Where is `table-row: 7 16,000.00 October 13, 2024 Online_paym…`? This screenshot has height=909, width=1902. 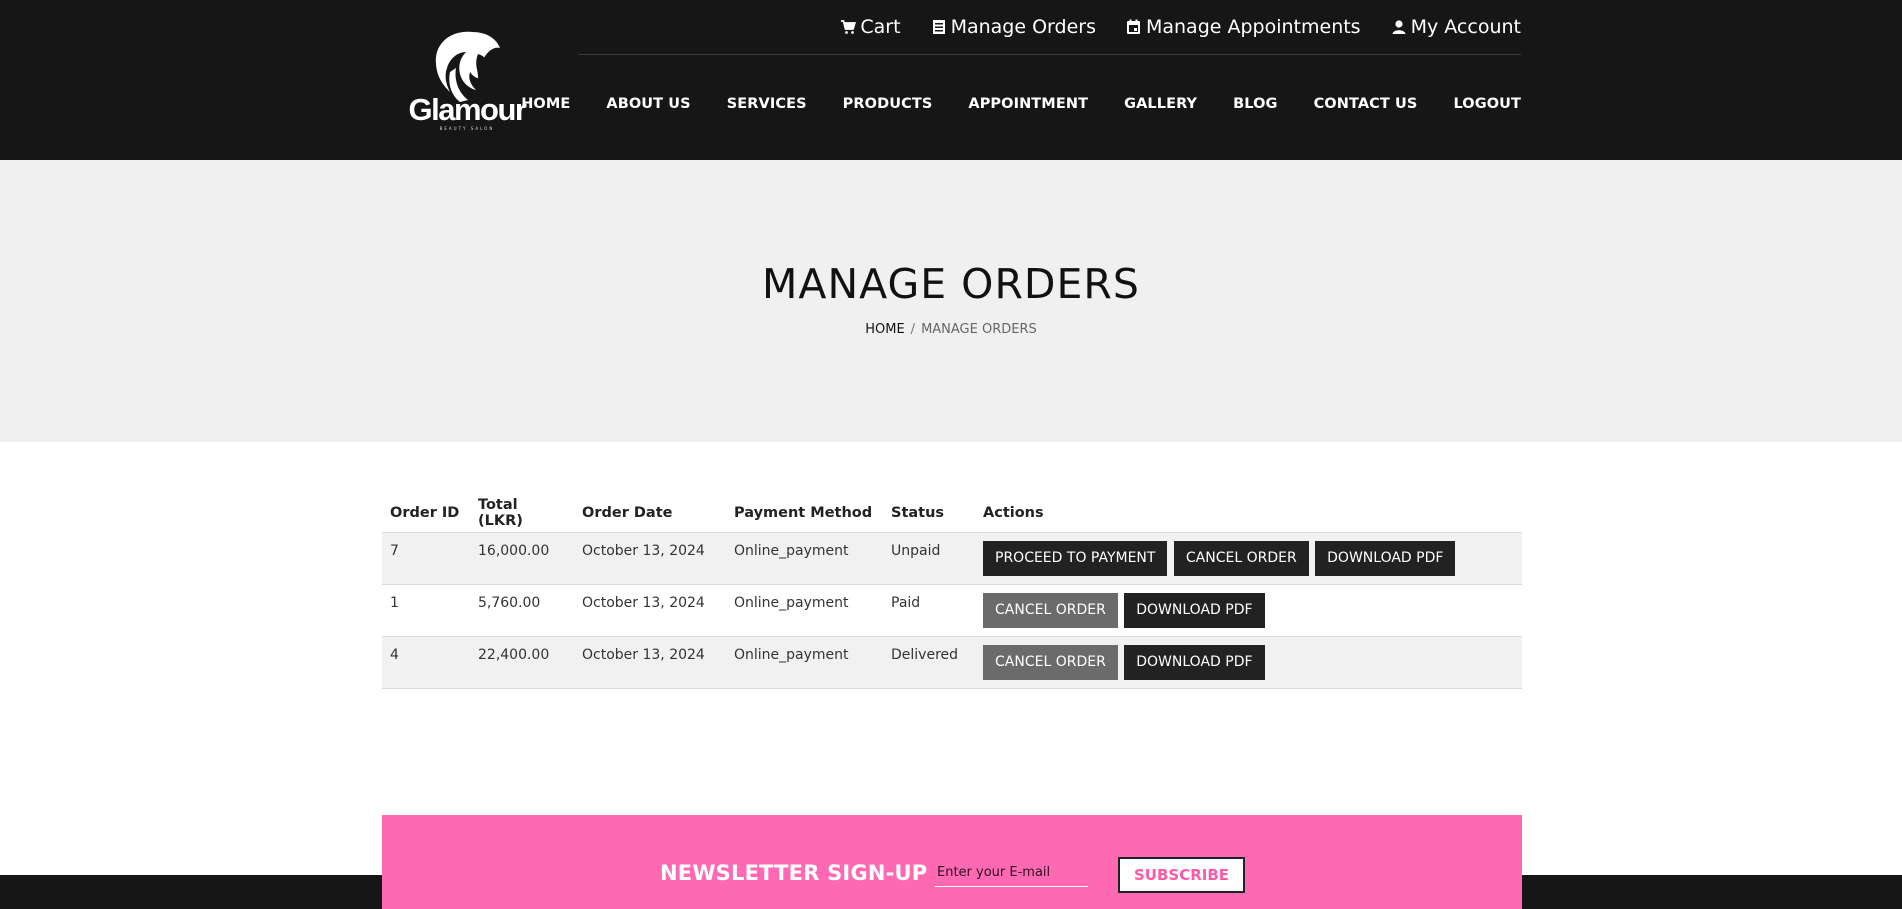 table-row: 7 16,000.00 October 13, 2024 Online_paym… is located at coordinates (952, 557).